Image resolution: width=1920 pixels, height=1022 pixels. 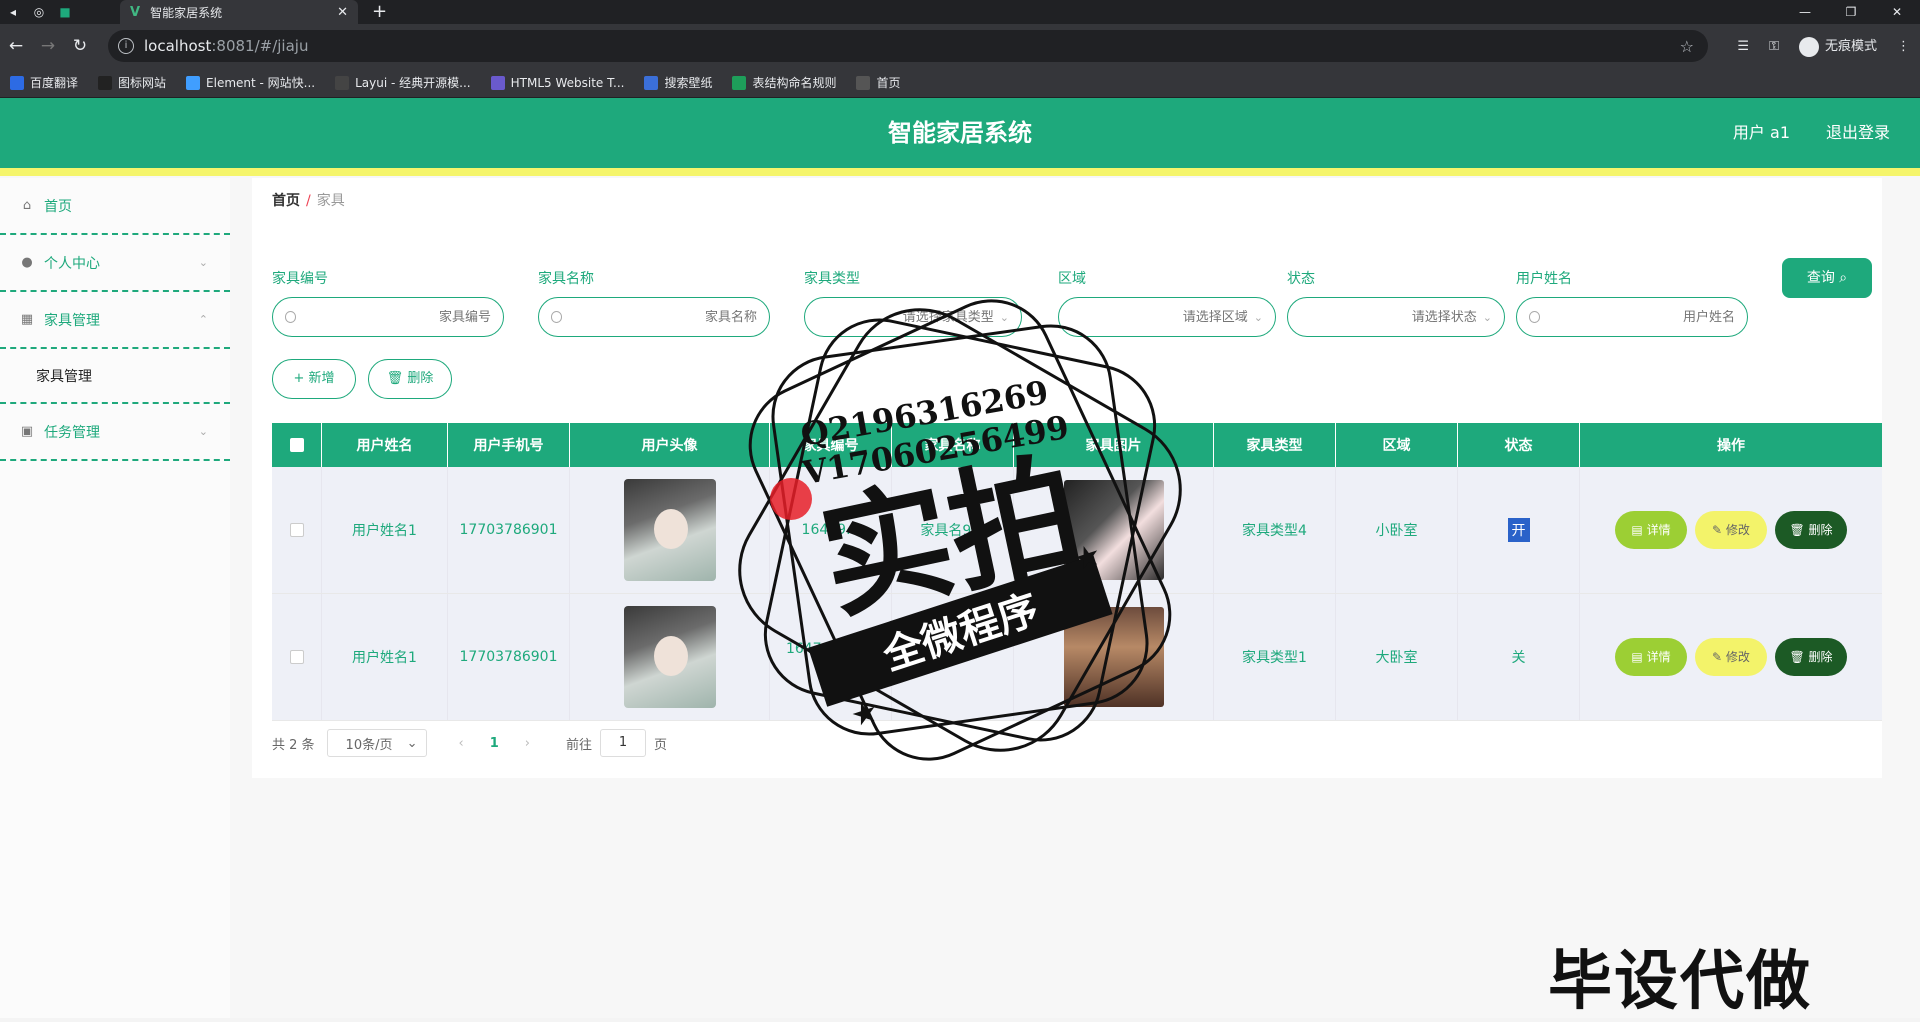 I want to click on current-page: 1, so click(x=494, y=743).